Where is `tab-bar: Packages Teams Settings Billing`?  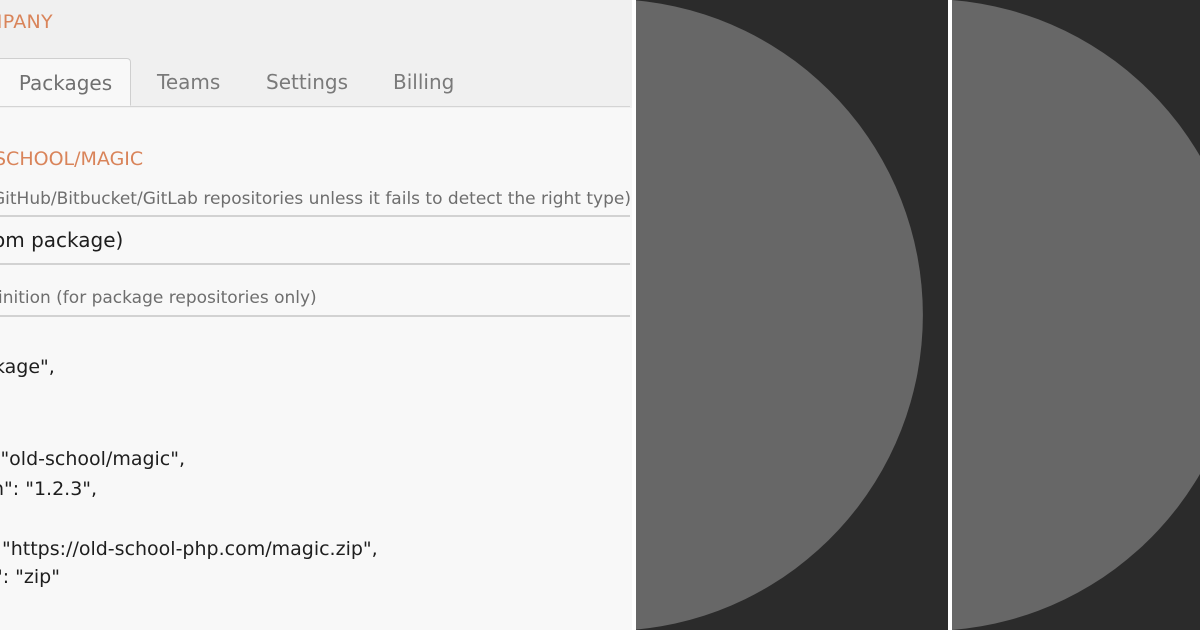 tab-bar: Packages Teams Settings Billing is located at coordinates (316, 83).